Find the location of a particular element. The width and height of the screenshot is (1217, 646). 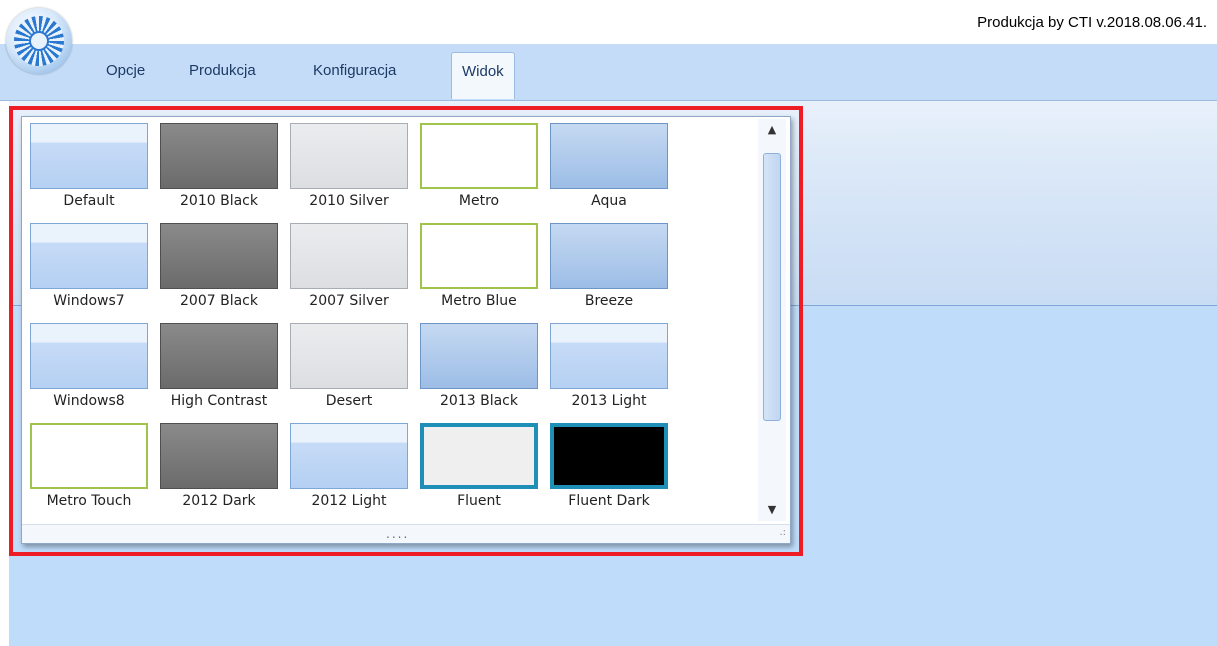

scroll-down-icon: ▼ is located at coordinates (772, 510).